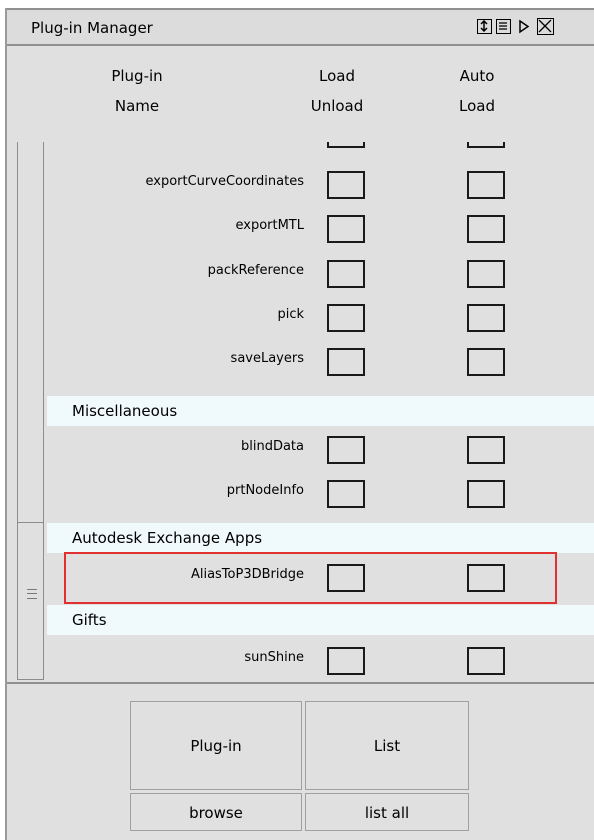  Describe the element at coordinates (545, 26) in the screenshot. I see `close-icon` at that location.